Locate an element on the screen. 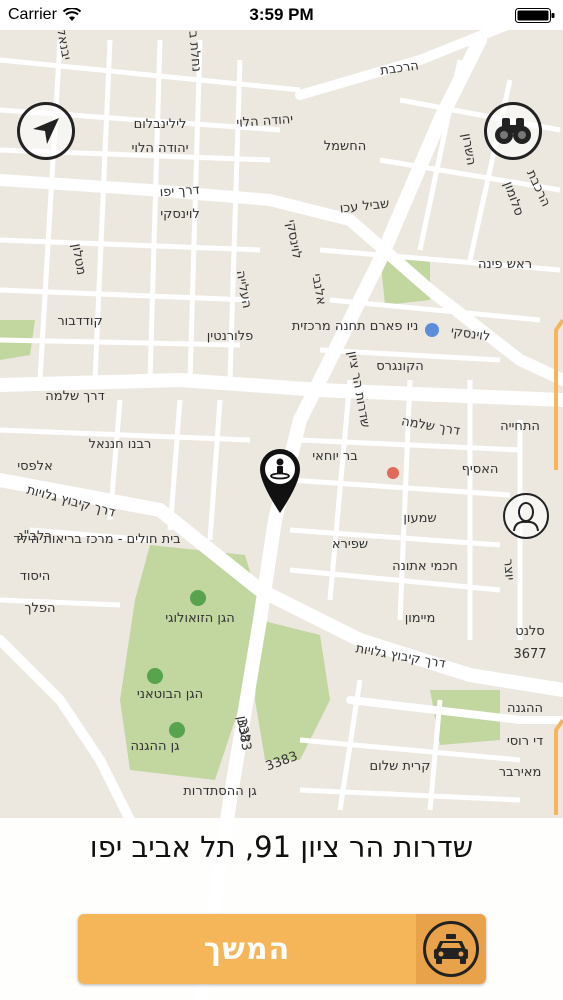 This screenshot has width=563, height=1000. map-street-label: שפירא is located at coordinates (350, 544).